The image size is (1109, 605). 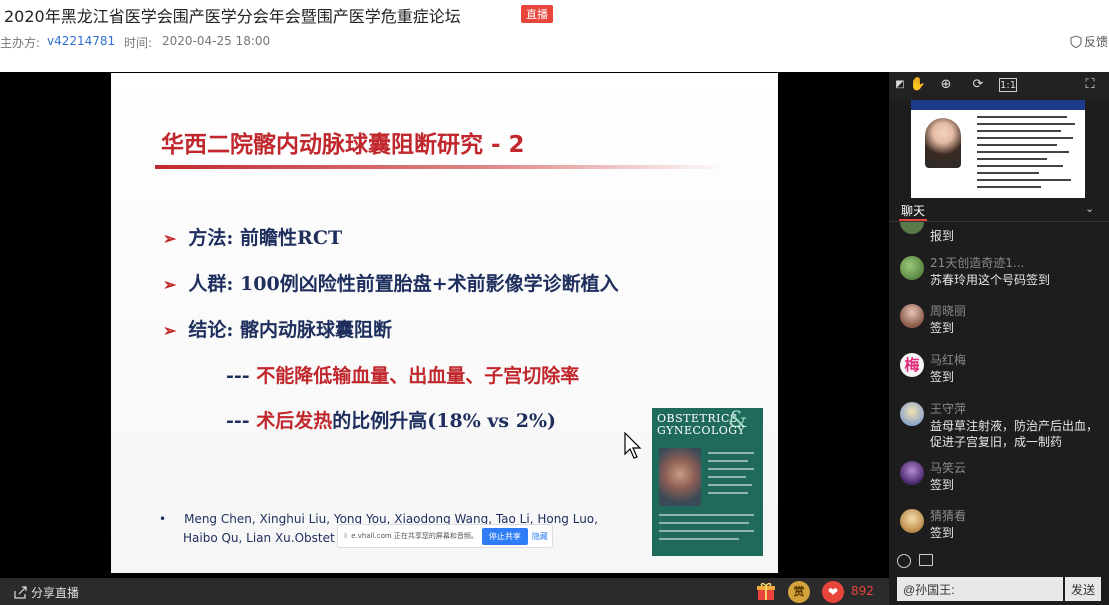 What do you see at coordinates (978, 85) in the screenshot?
I see `refresh-icon: ⟳` at bounding box center [978, 85].